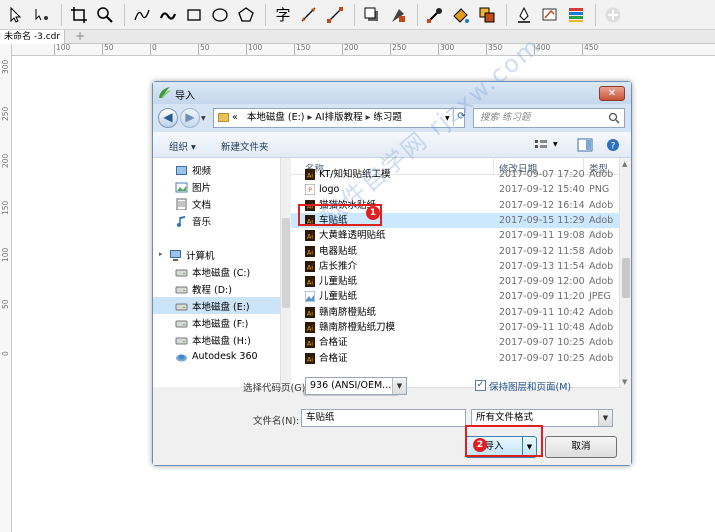 Image resolution: width=715 pixels, height=532 pixels. What do you see at coordinates (16, 15) in the screenshot?
I see `pick-tool-icon` at bounding box center [16, 15].